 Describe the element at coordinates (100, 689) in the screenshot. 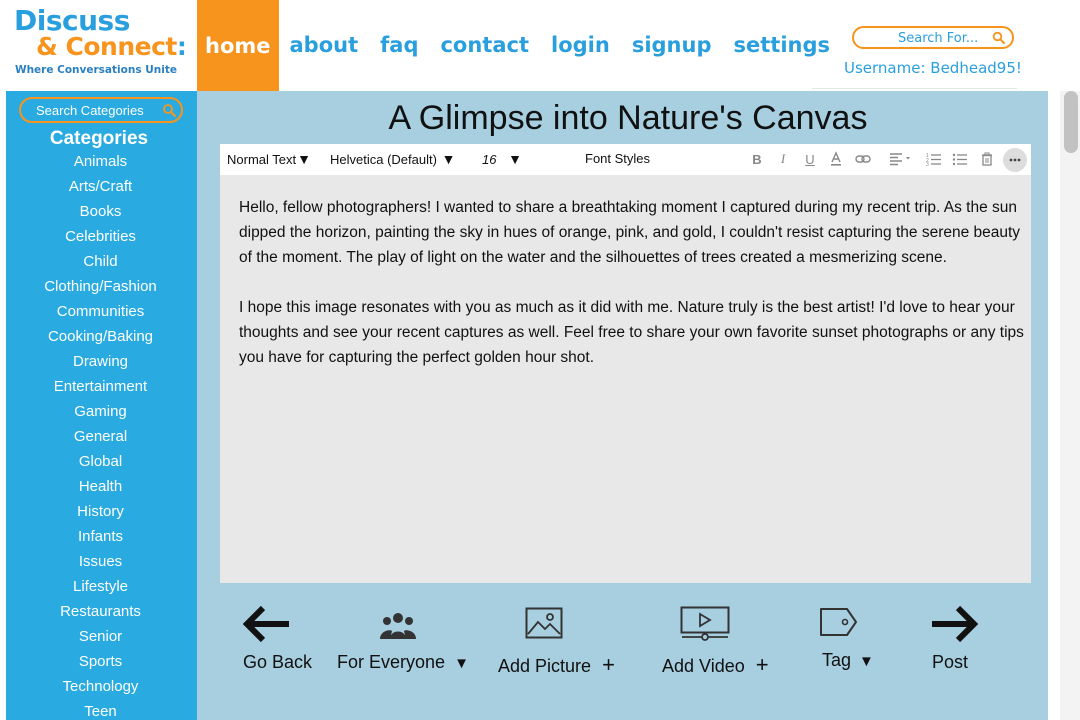

I see `category-item: Technology` at that location.